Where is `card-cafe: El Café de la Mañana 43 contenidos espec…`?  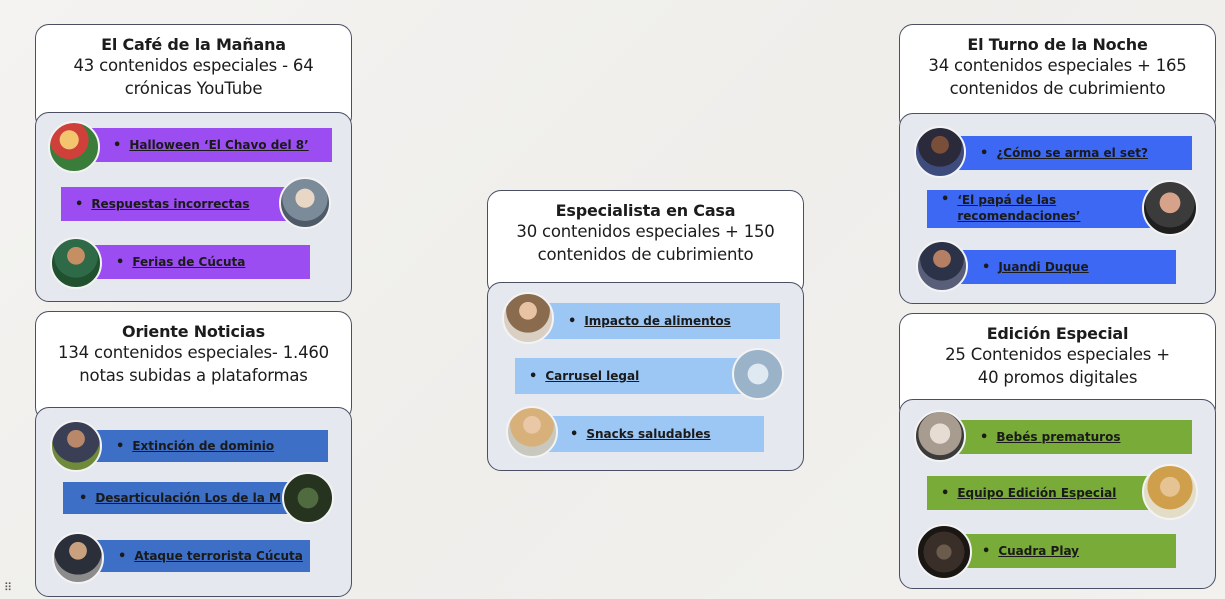 card-cafe: El Café de la Mañana 43 contenidos espec… is located at coordinates (193, 163).